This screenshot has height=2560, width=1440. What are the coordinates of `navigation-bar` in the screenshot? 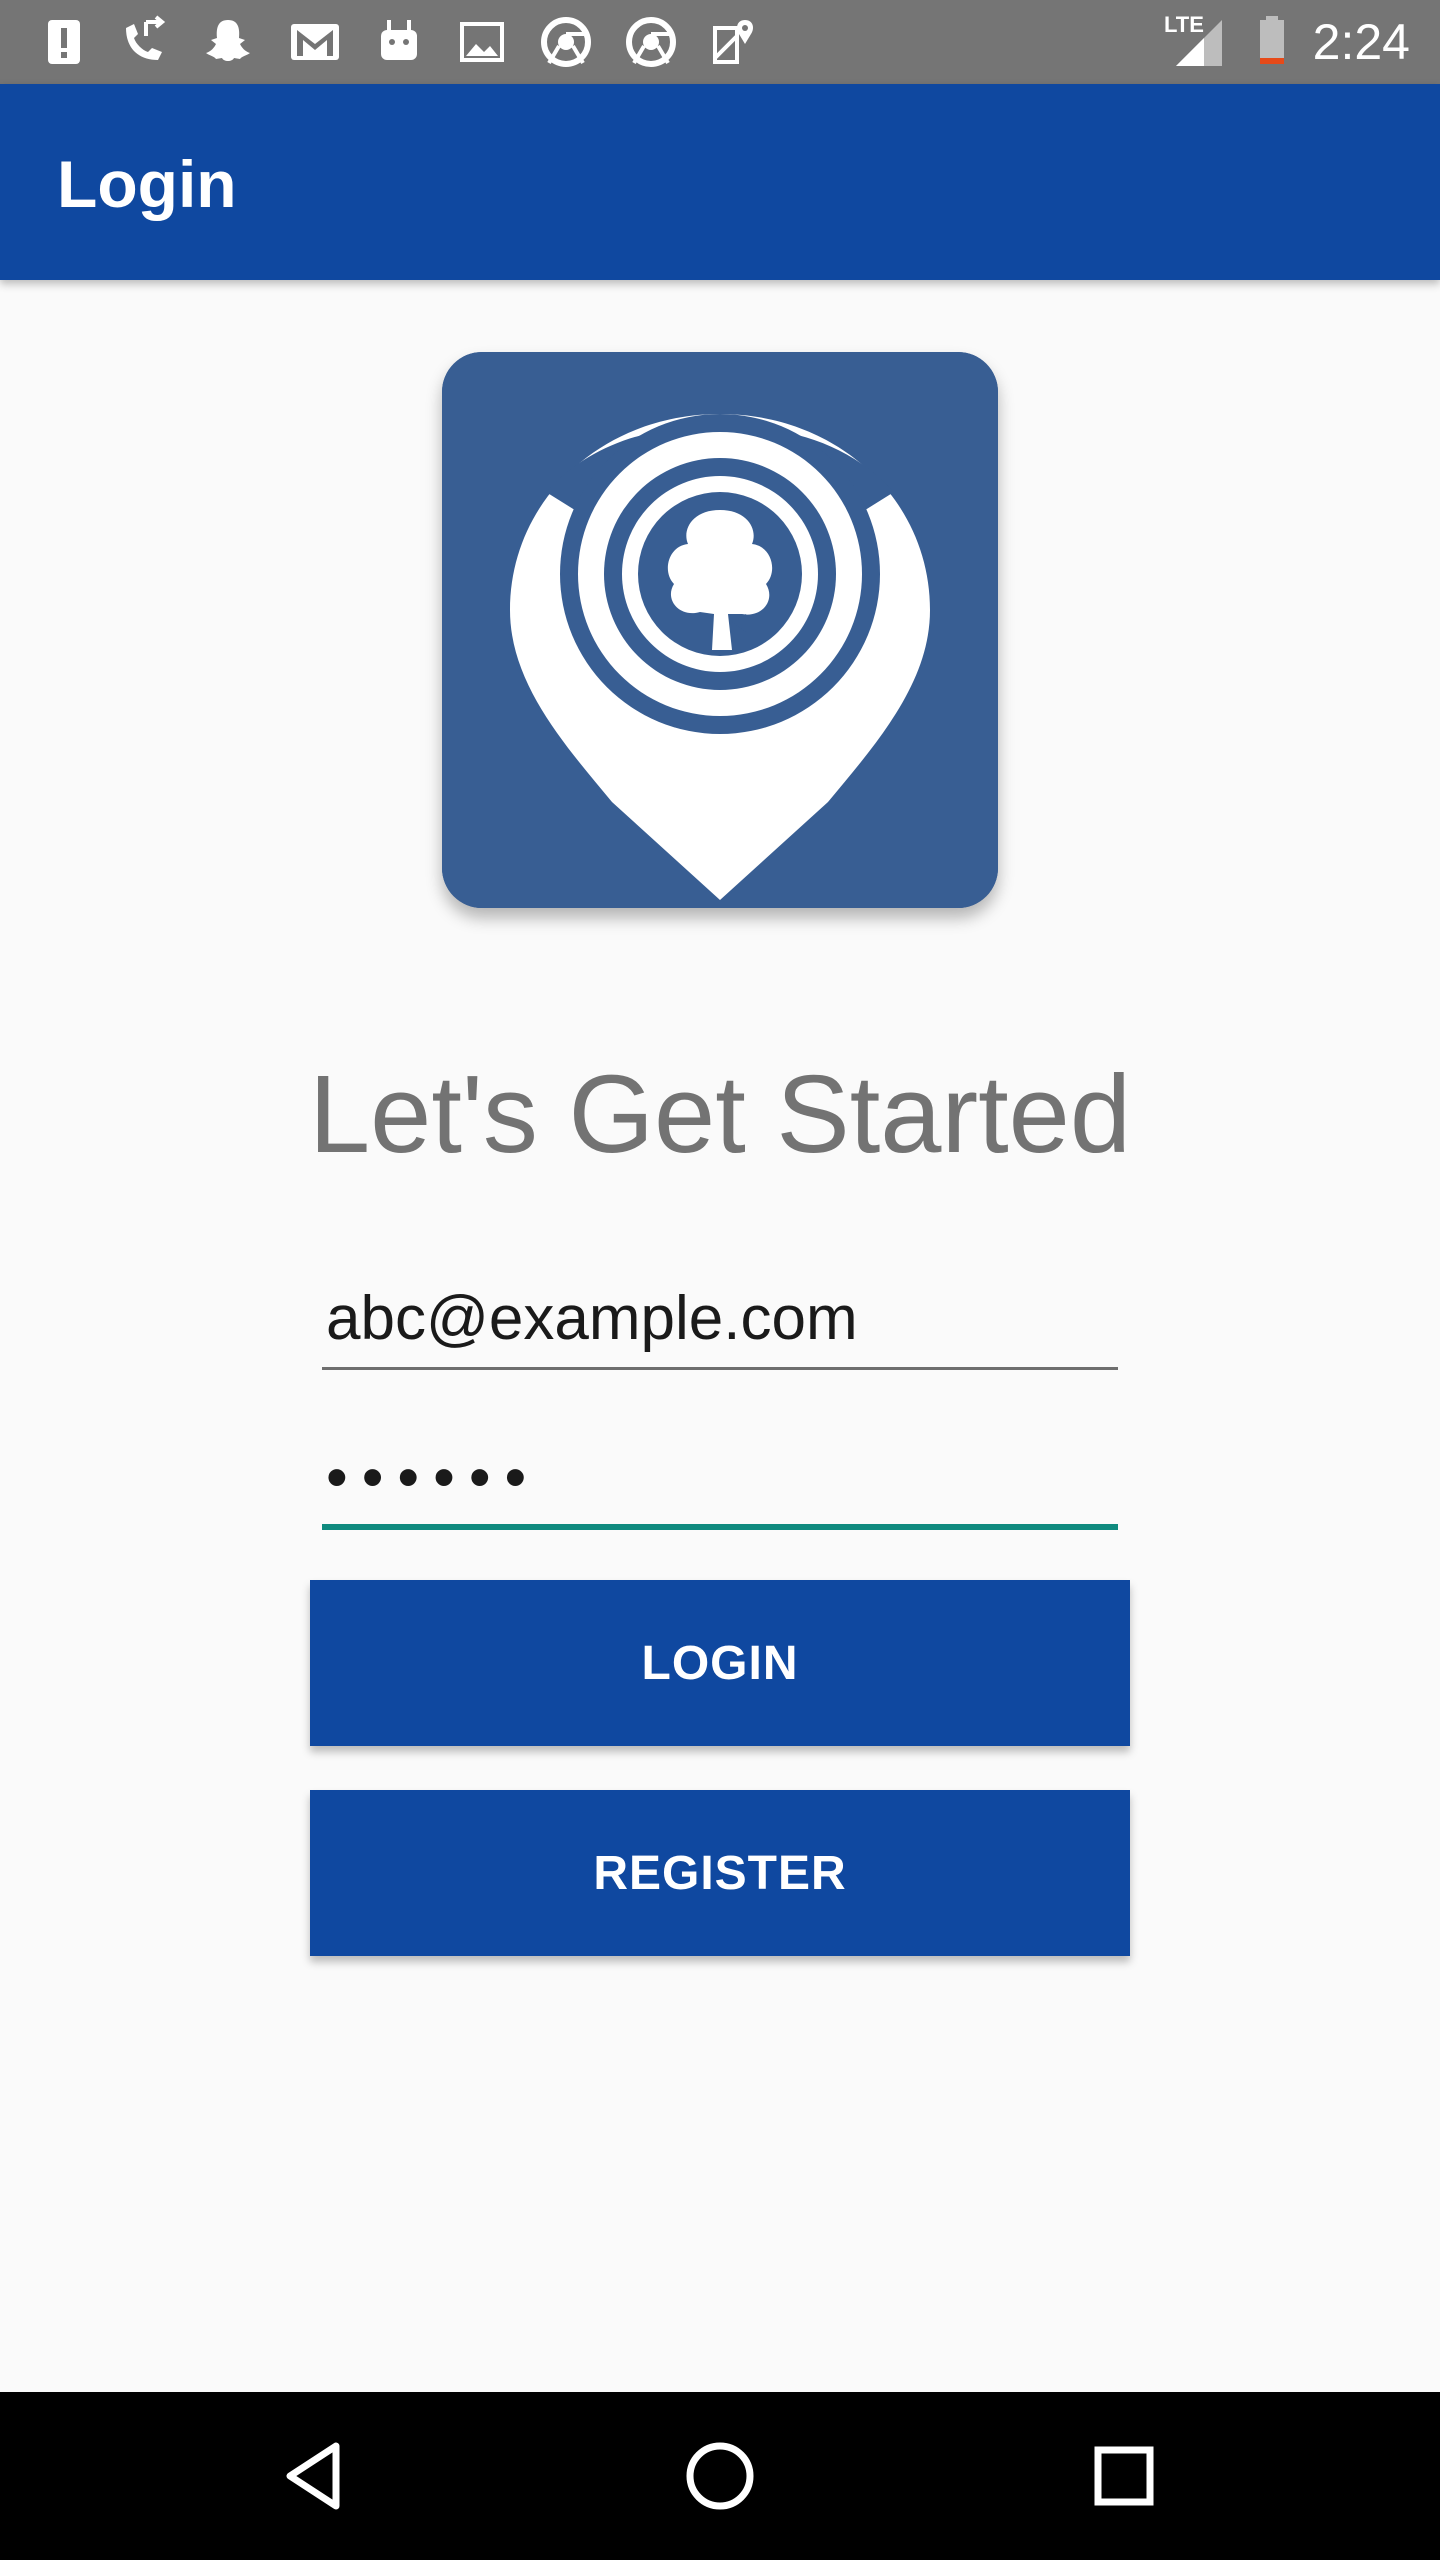 It's located at (720, 2476).